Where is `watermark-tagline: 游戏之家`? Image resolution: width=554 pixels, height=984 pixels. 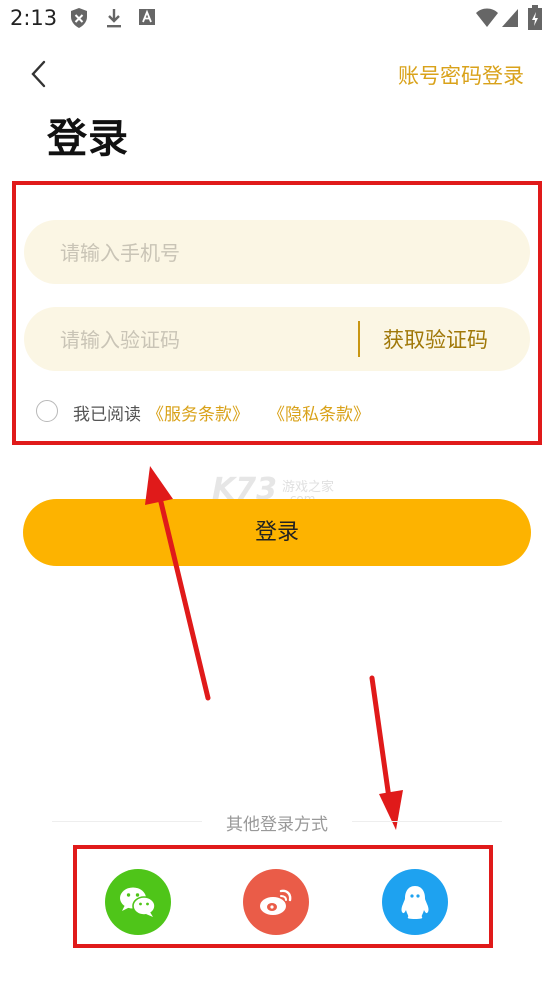
watermark-tagline: 游戏之家 is located at coordinates (308, 487).